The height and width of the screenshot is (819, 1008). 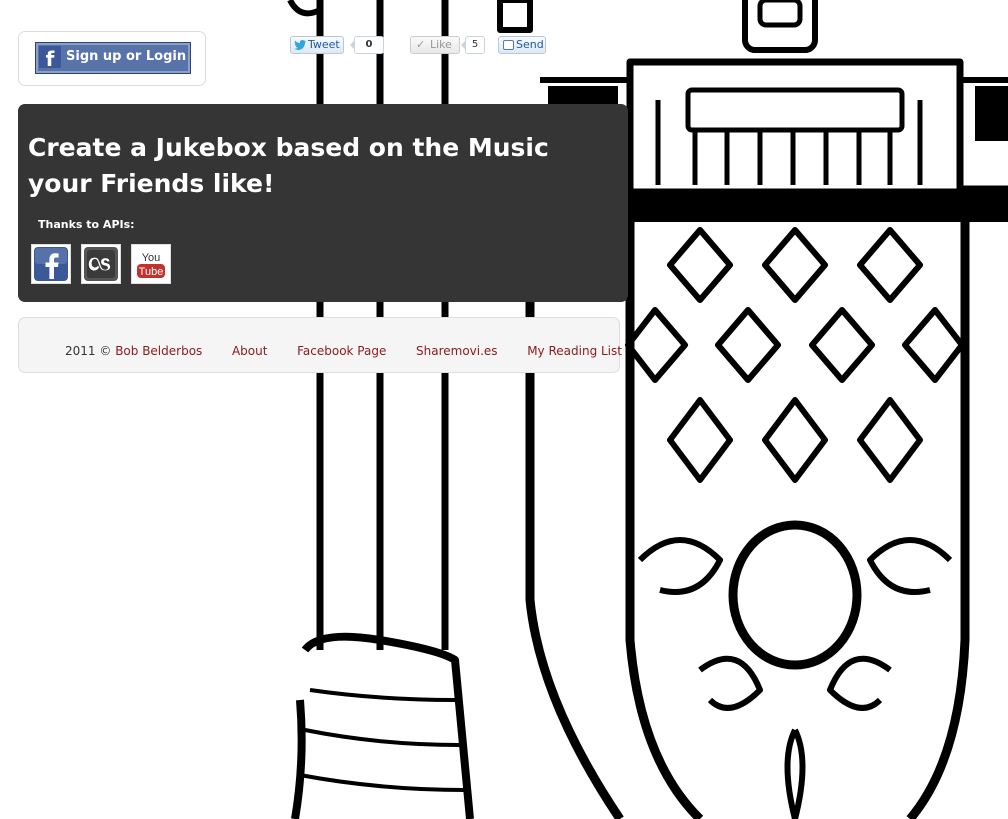 I want to click on youtube-you-text: You, so click(x=151, y=258).